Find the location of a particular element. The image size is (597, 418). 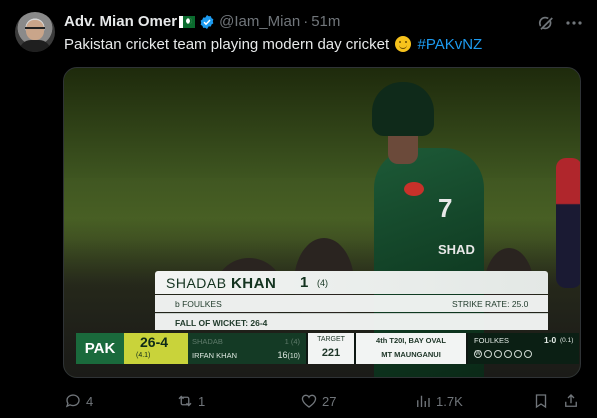

bowler-figures: 1-0 is located at coordinates (550, 340).